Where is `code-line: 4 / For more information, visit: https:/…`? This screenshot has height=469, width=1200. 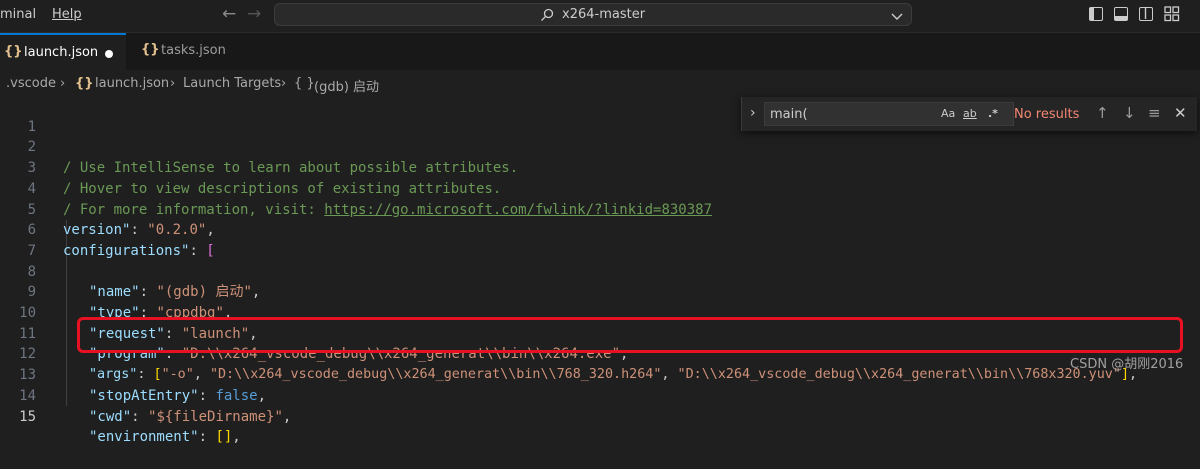
code-line: 4 / For more information, visit: https:/… is located at coordinates (600, 188).